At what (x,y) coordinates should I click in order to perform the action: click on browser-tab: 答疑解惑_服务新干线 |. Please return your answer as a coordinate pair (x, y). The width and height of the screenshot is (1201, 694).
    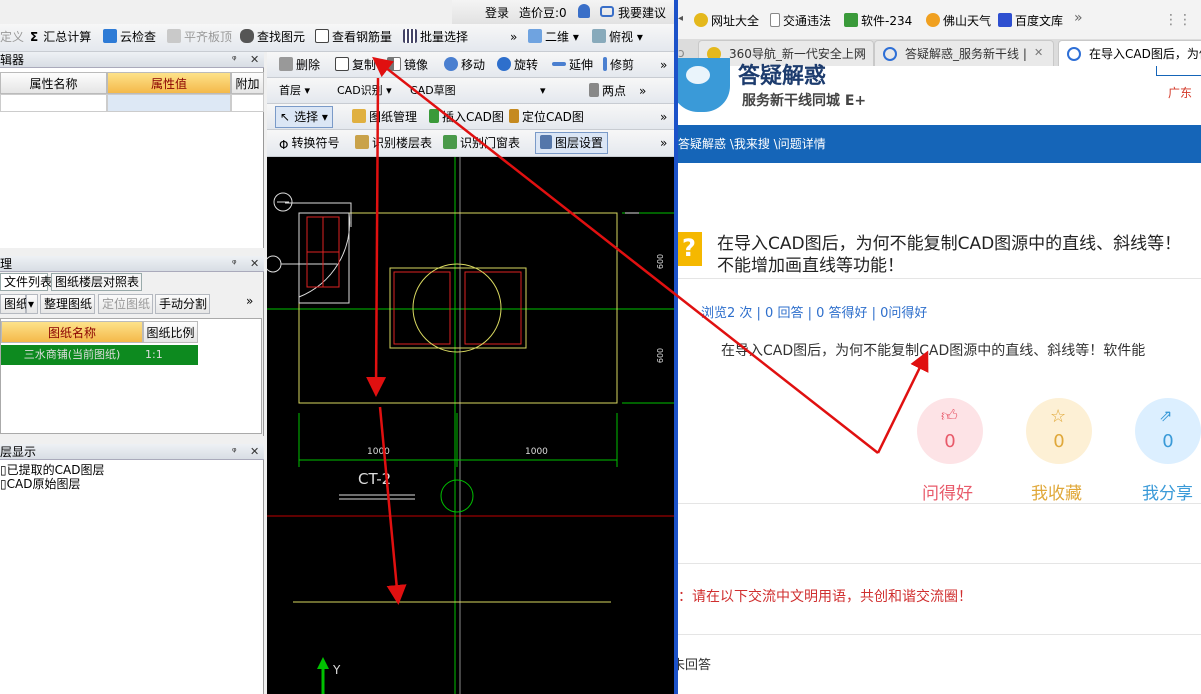
    Looking at the image, I should click on (964, 53).